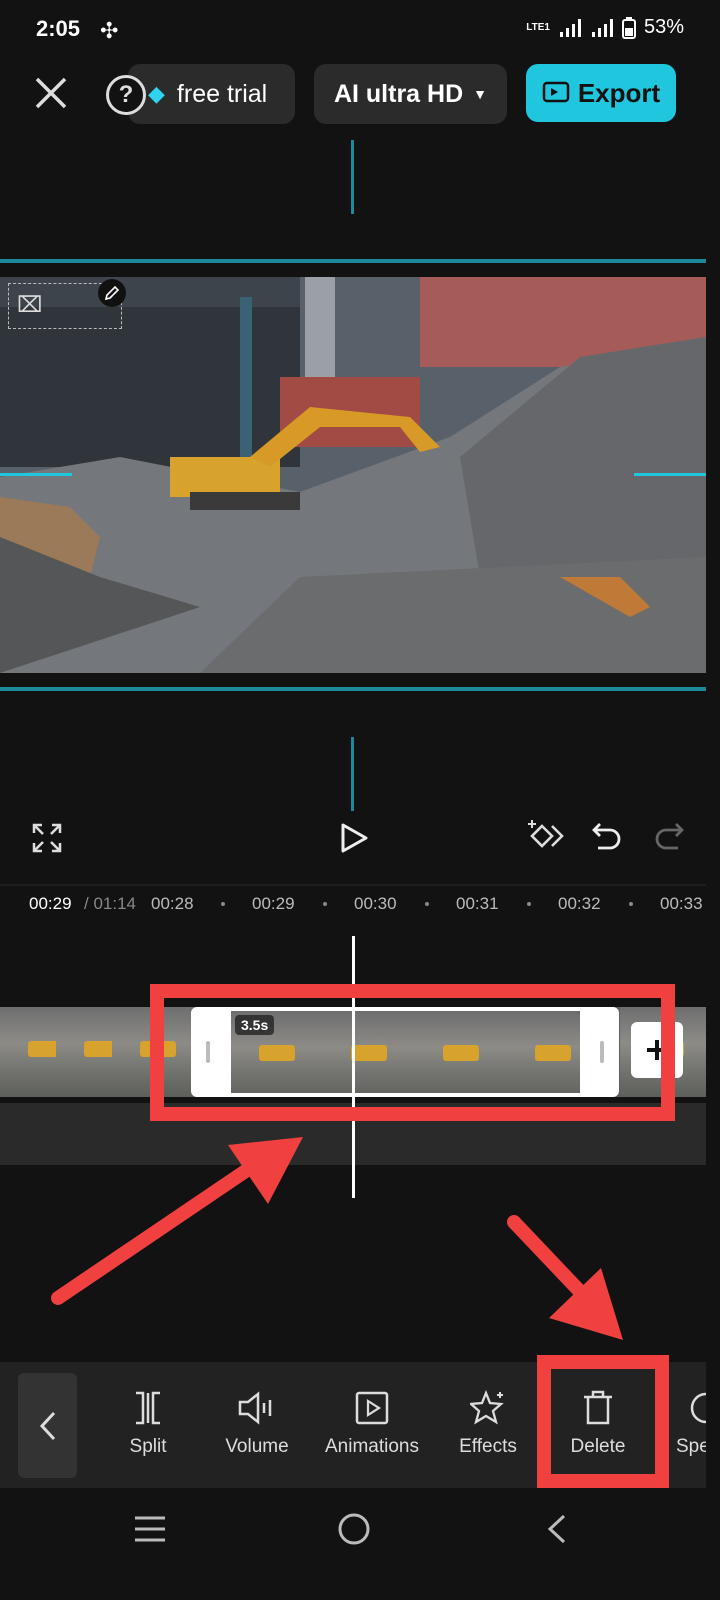  I want to click on animations-icon, so click(372, 1408).